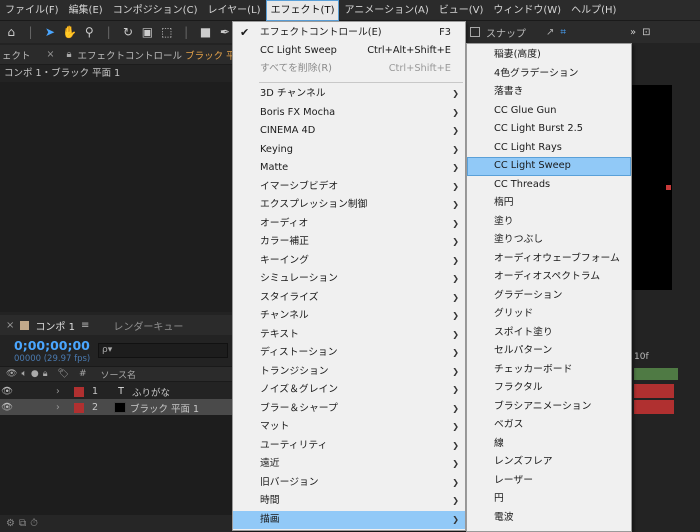 This screenshot has width=700, height=532. I want to click on submenu-item-gradient-ramp: グラデーション, so click(549, 296).